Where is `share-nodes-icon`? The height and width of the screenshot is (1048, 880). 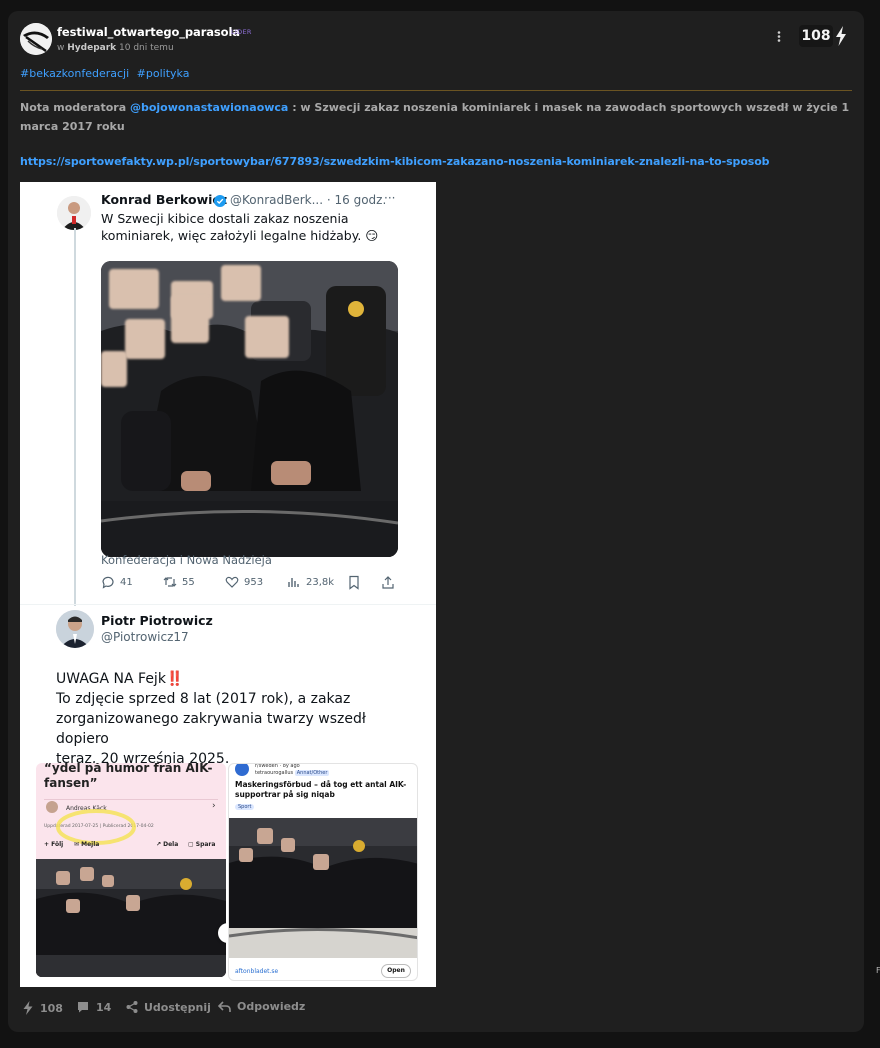 share-nodes-icon is located at coordinates (132, 1007).